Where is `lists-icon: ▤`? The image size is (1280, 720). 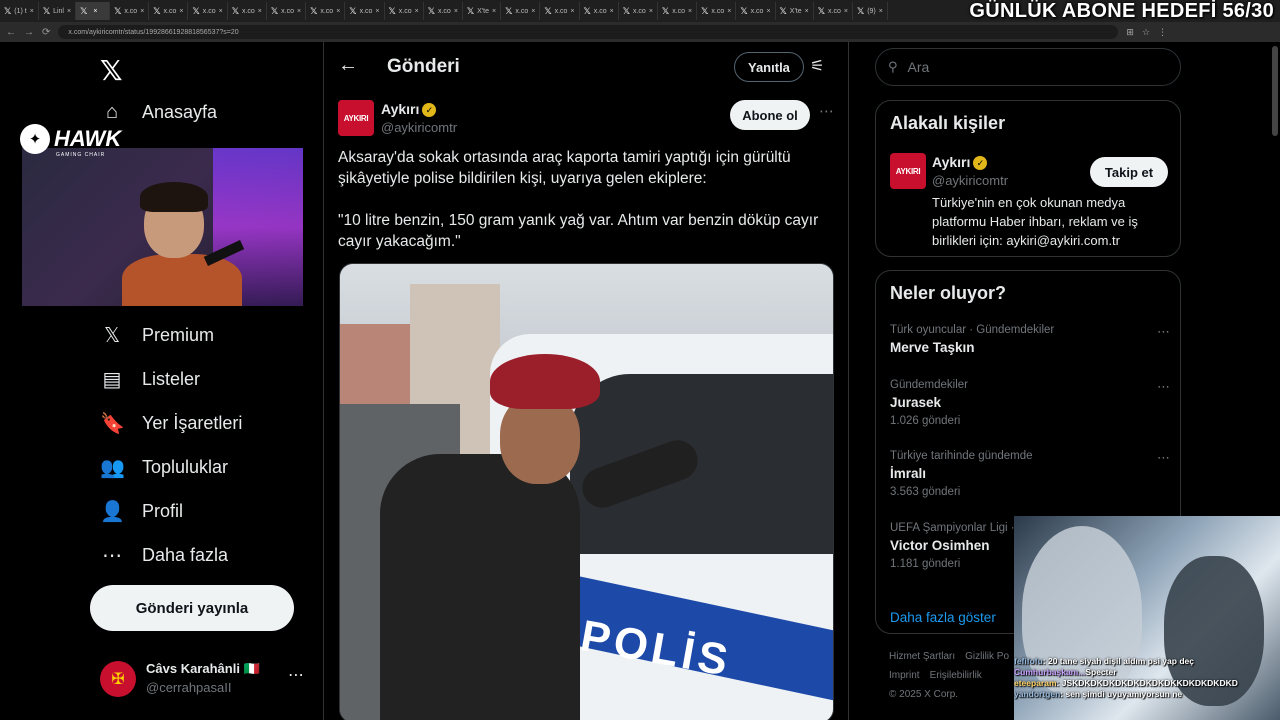
lists-icon: ▤ is located at coordinates (112, 379).